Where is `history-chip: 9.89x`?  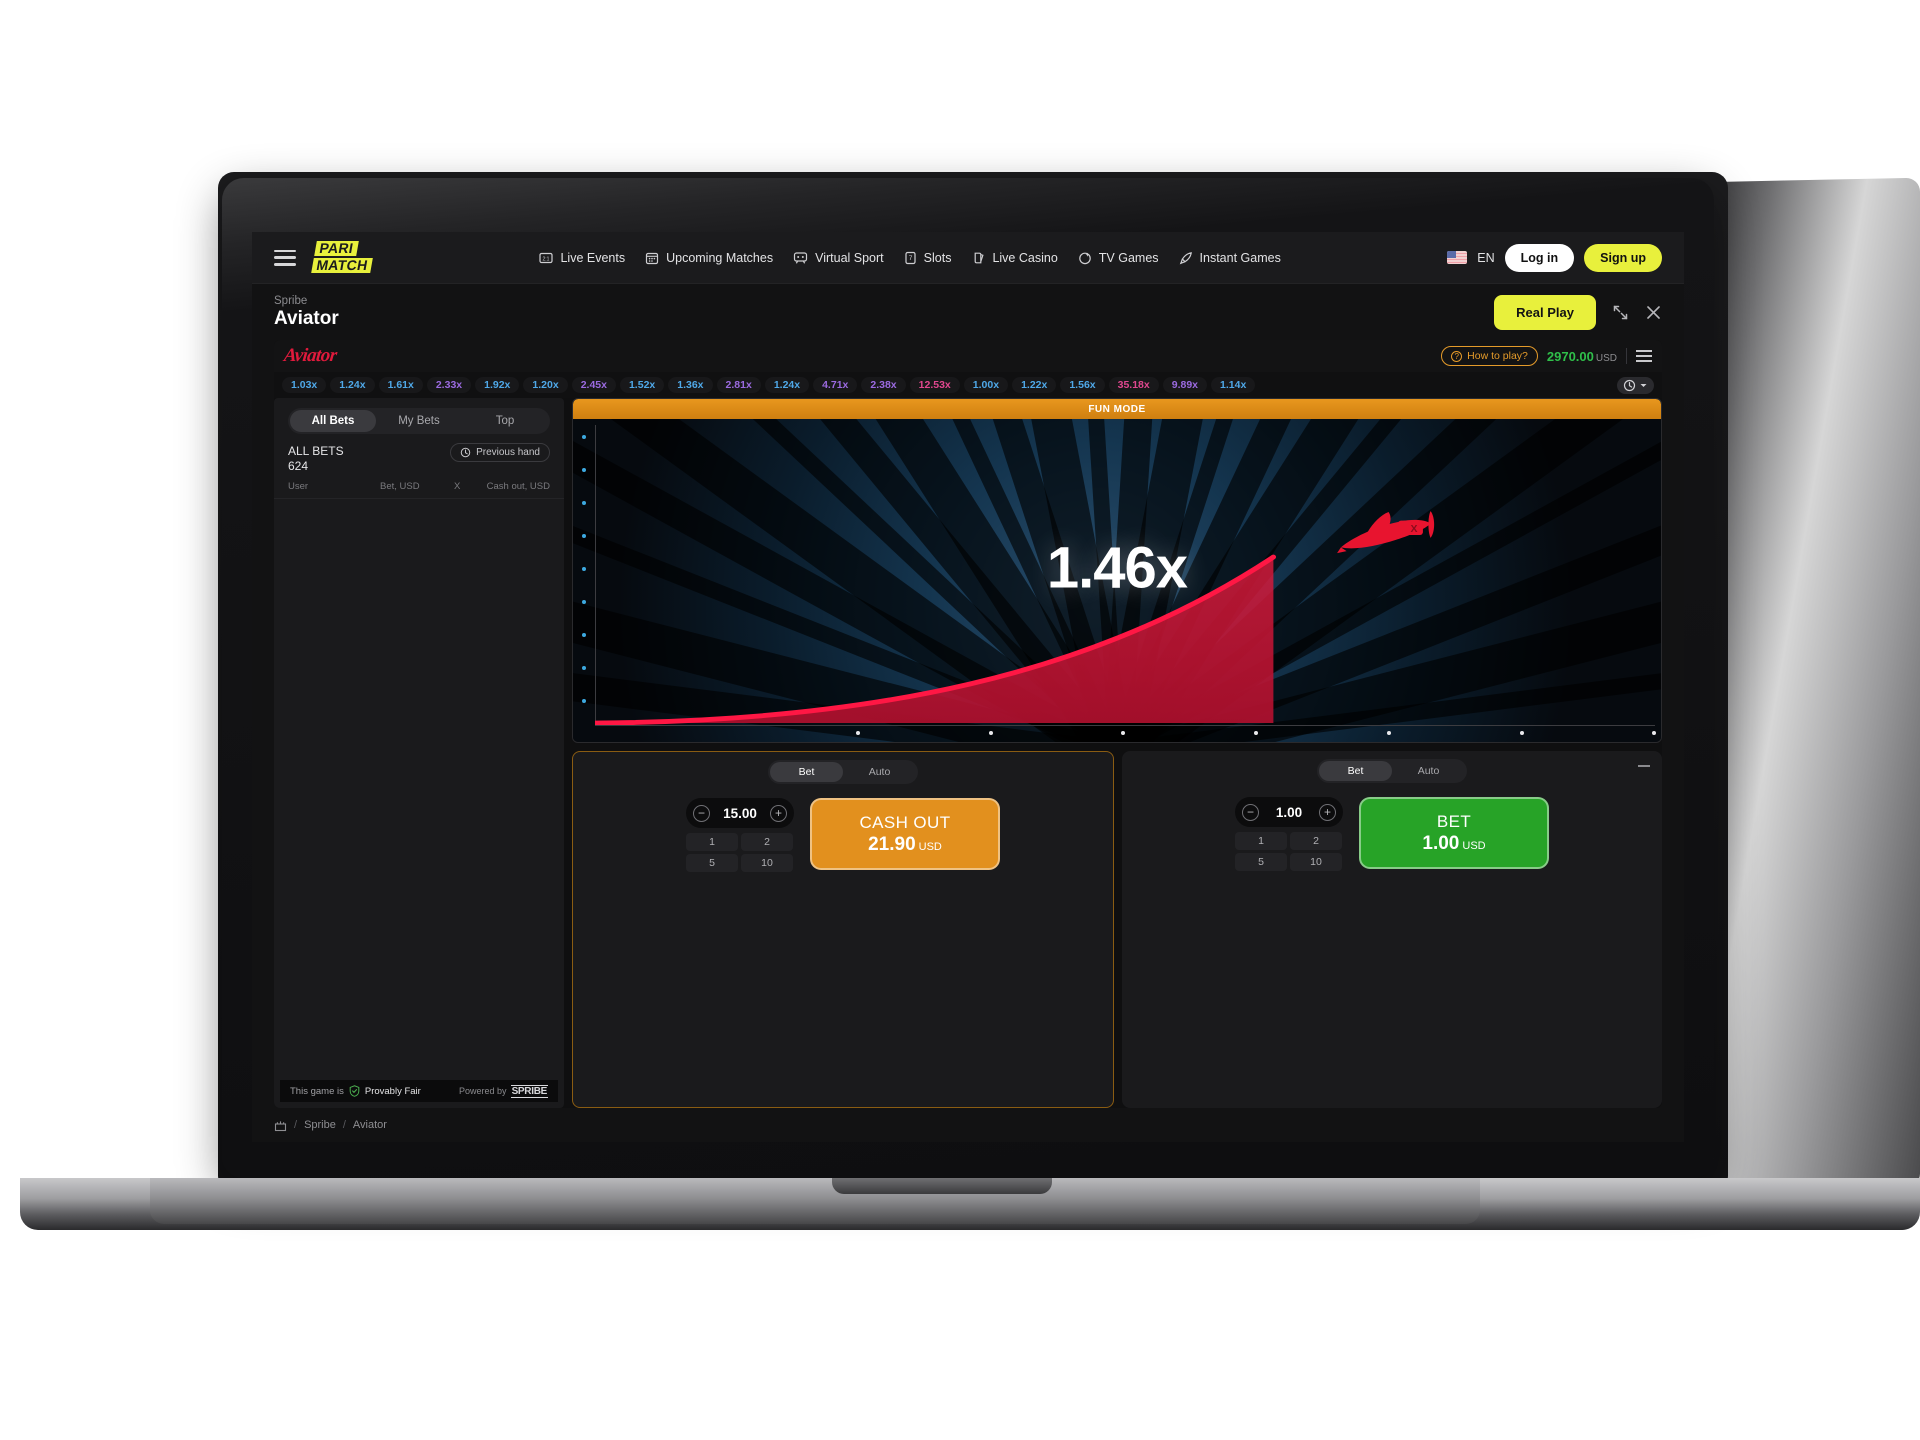 history-chip: 9.89x is located at coordinates (1185, 385).